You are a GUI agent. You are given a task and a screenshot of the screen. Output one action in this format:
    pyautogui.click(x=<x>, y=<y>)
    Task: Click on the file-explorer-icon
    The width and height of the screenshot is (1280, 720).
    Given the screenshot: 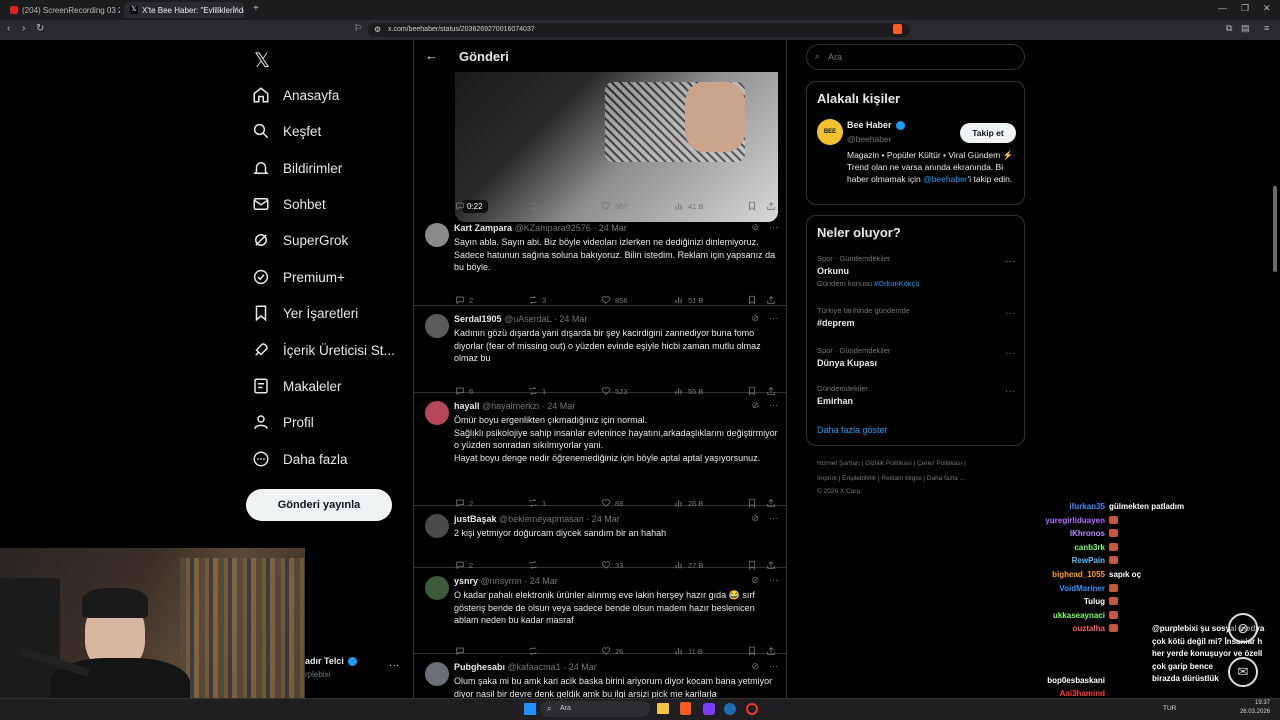 What is the action you would take?
    pyautogui.click(x=663, y=708)
    